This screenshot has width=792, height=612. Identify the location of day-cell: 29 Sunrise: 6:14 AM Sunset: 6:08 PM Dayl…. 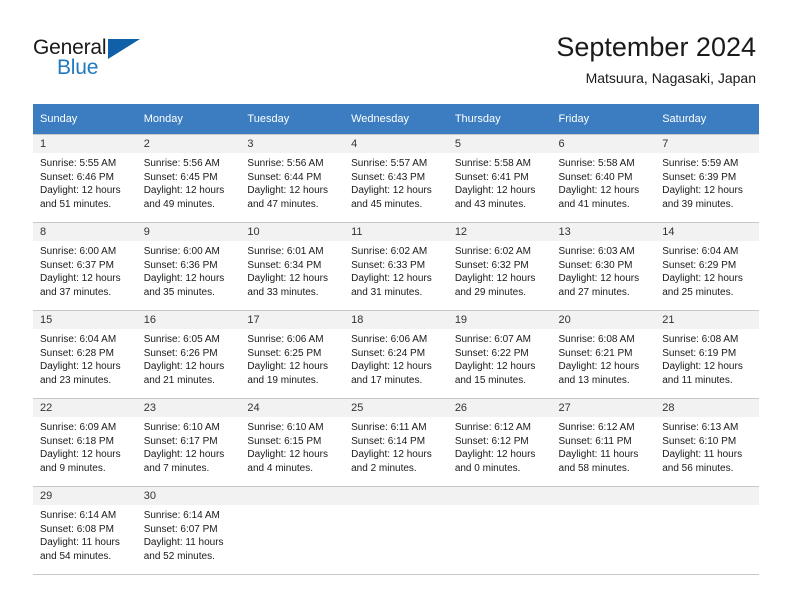
(85, 530).